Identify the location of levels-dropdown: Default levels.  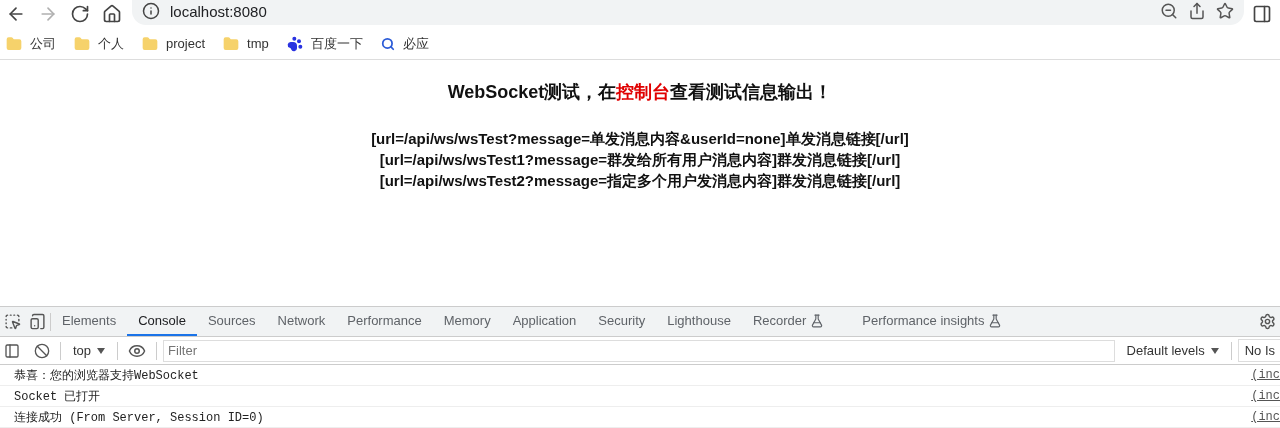
(1172, 350).